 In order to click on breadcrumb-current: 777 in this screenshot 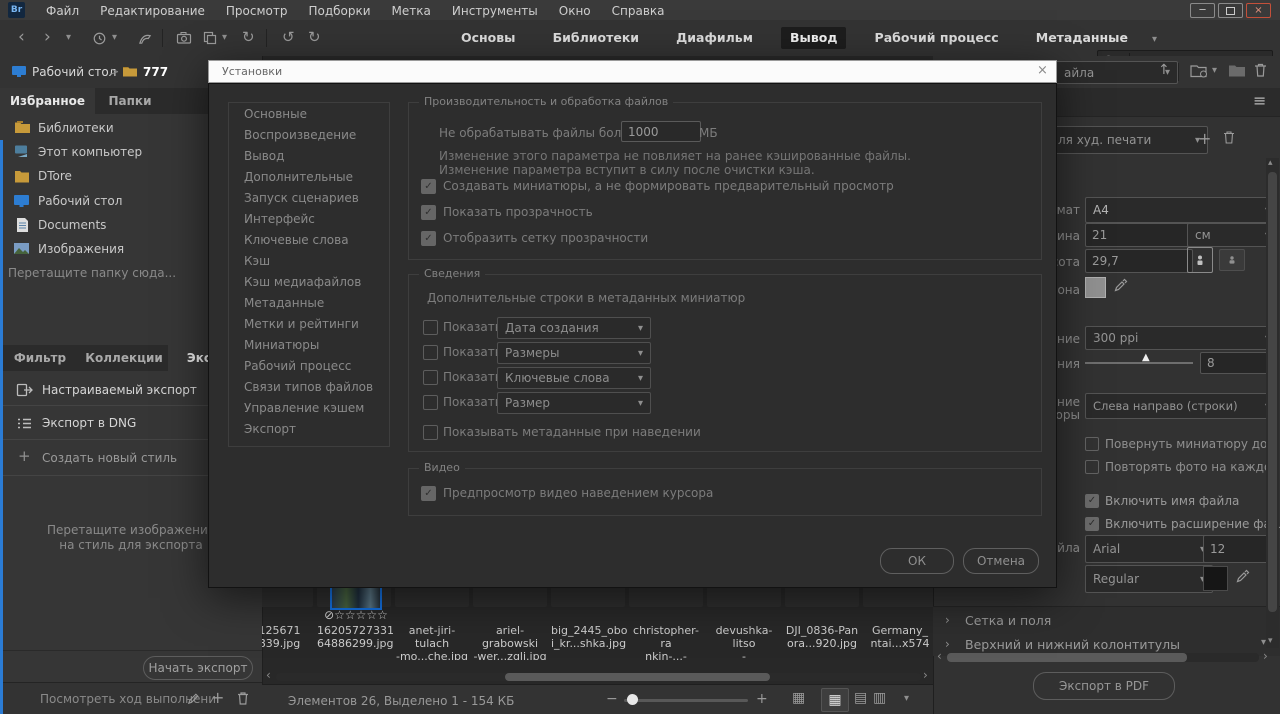, I will do `click(155, 72)`.